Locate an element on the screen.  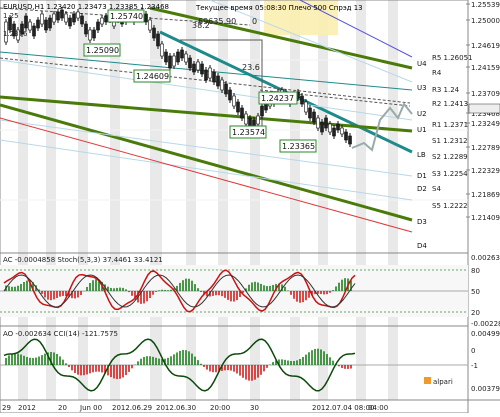
ao-axis-label: 0.004990 is located at coordinates (485, 334).